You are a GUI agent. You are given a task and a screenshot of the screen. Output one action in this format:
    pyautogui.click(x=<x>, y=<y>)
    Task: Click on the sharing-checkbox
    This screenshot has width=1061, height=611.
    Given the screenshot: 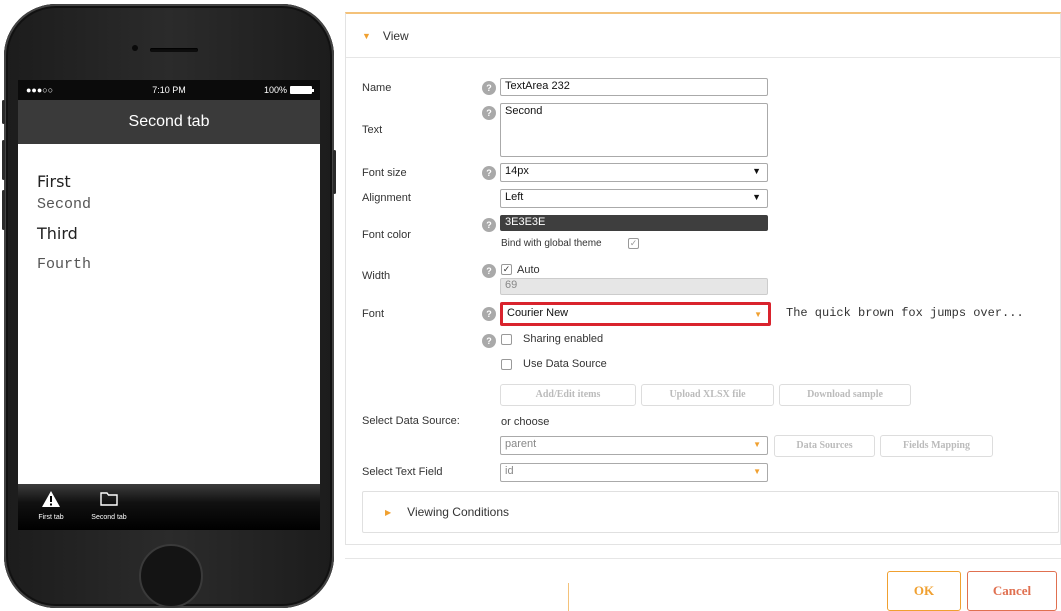 What is the action you would take?
    pyautogui.click(x=506, y=339)
    